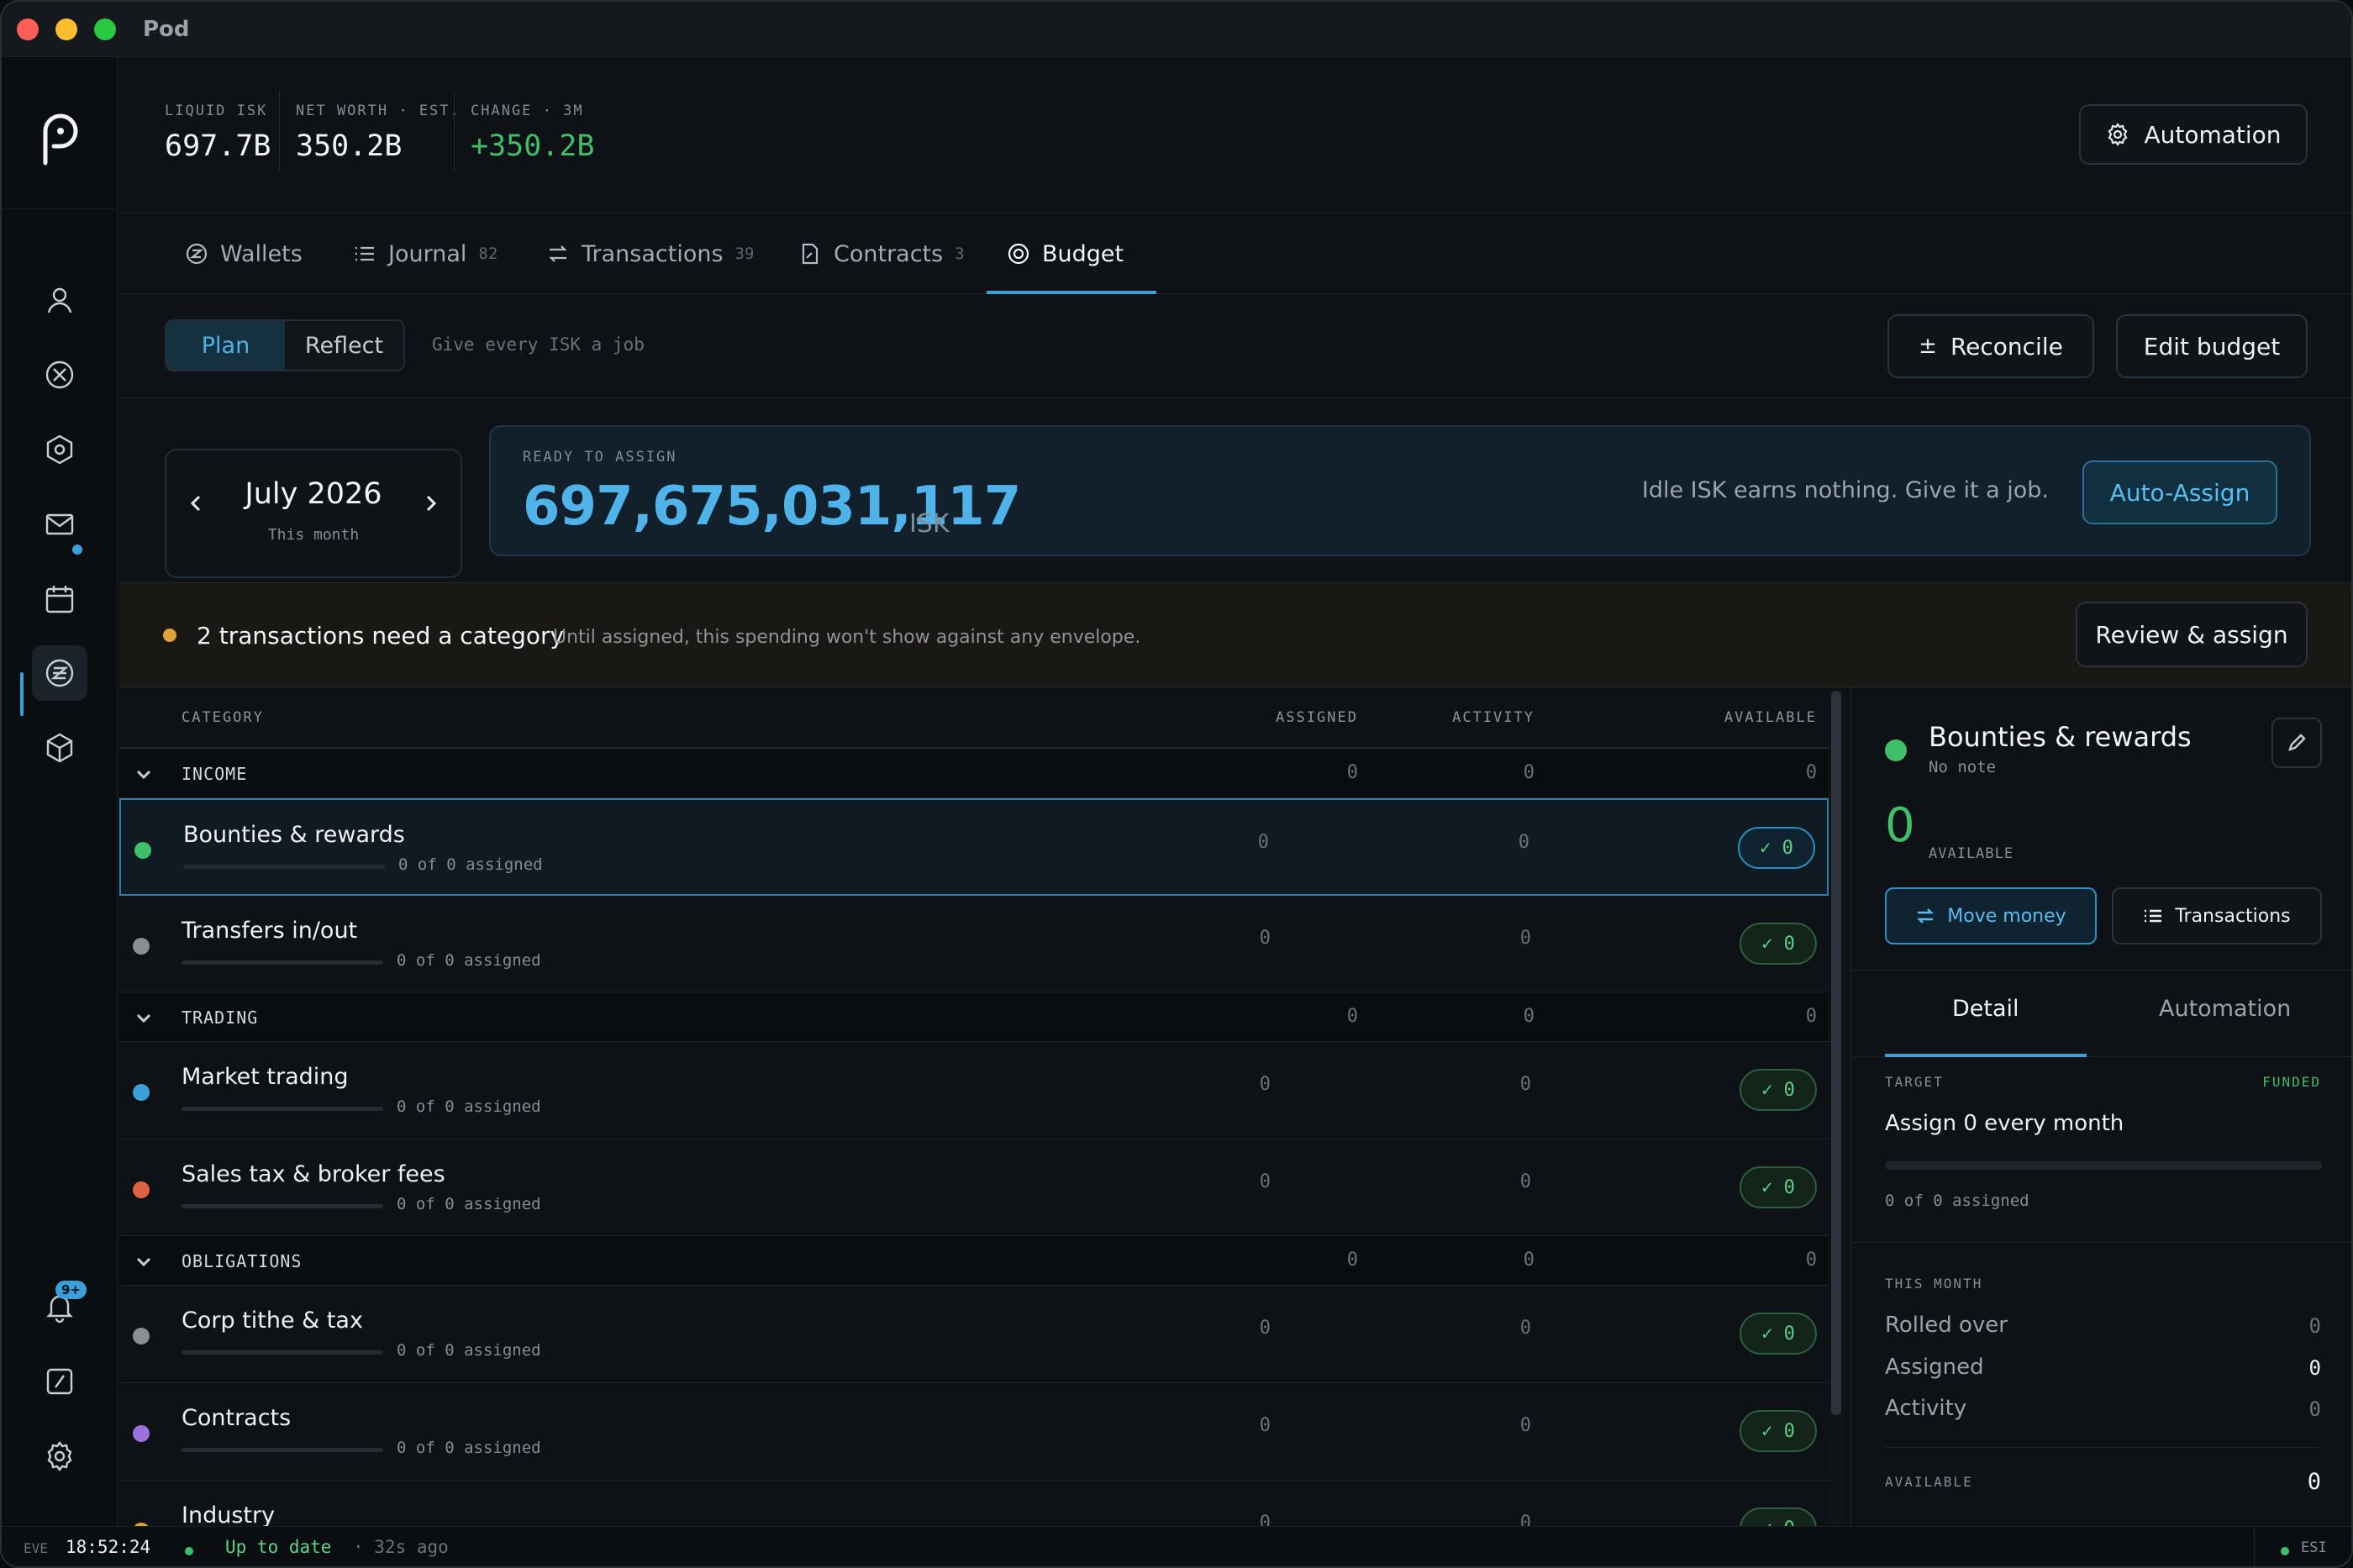 The height and width of the screenshot is (1568, 2353). What do you see at coordinates (2153, 916) in the screenshot?
I see `list-icon` at bounding box center [2153, 916].